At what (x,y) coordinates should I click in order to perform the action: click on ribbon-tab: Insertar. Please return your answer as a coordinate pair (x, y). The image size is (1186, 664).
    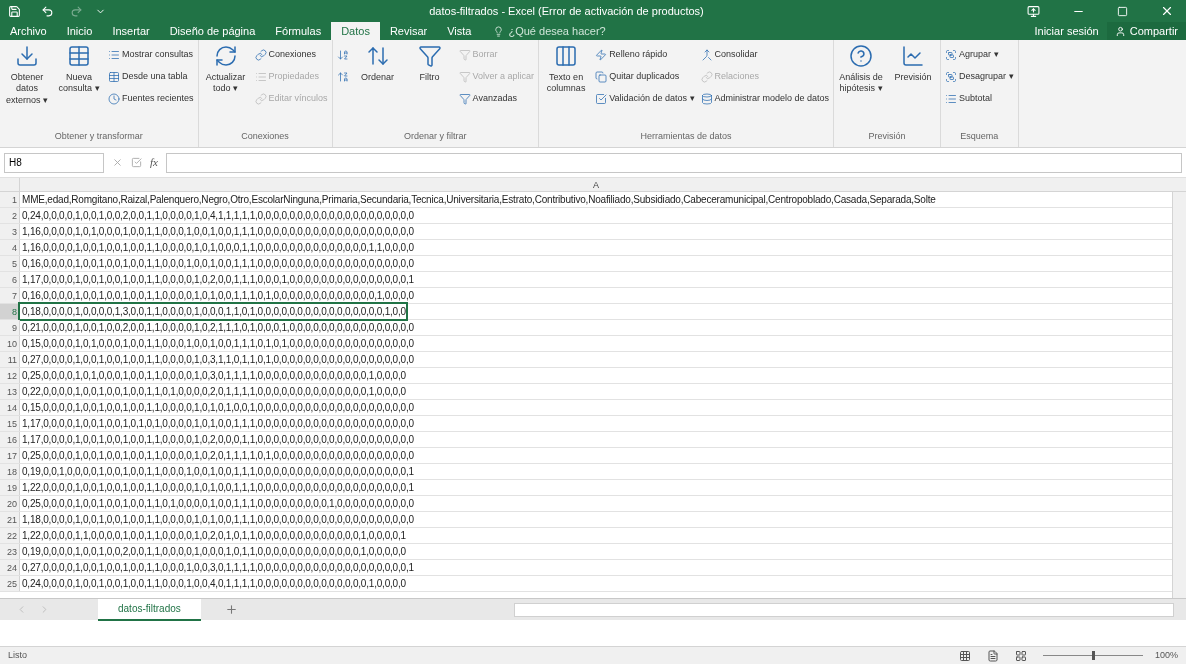
    Looking at the image, I should click on (131, 31).